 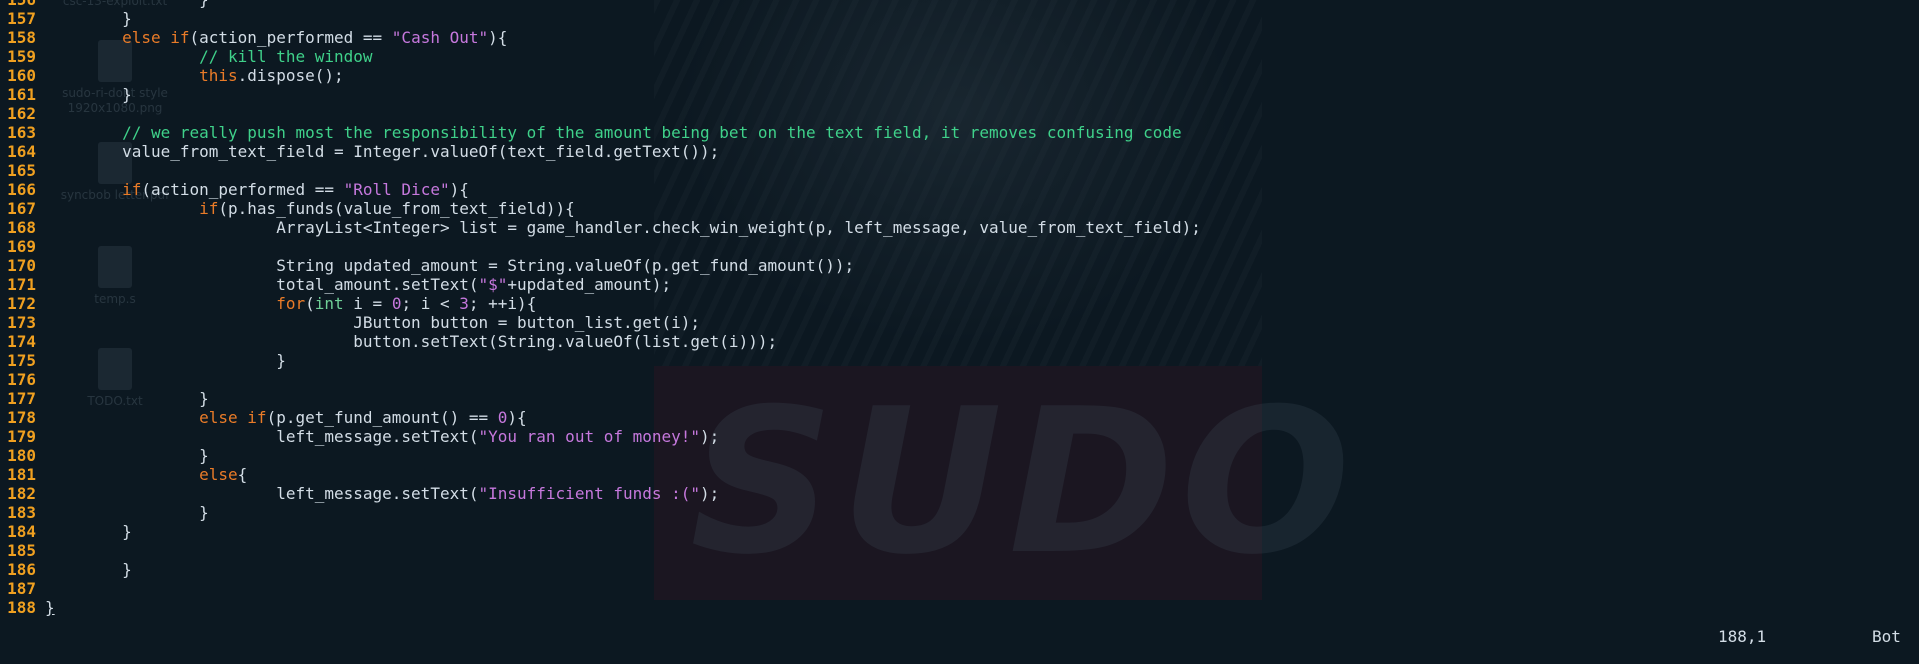 What do you see at coordinates (959, 455) in the screenshot?
I see `code-line: 180 }` at bounding box center [959, 455].